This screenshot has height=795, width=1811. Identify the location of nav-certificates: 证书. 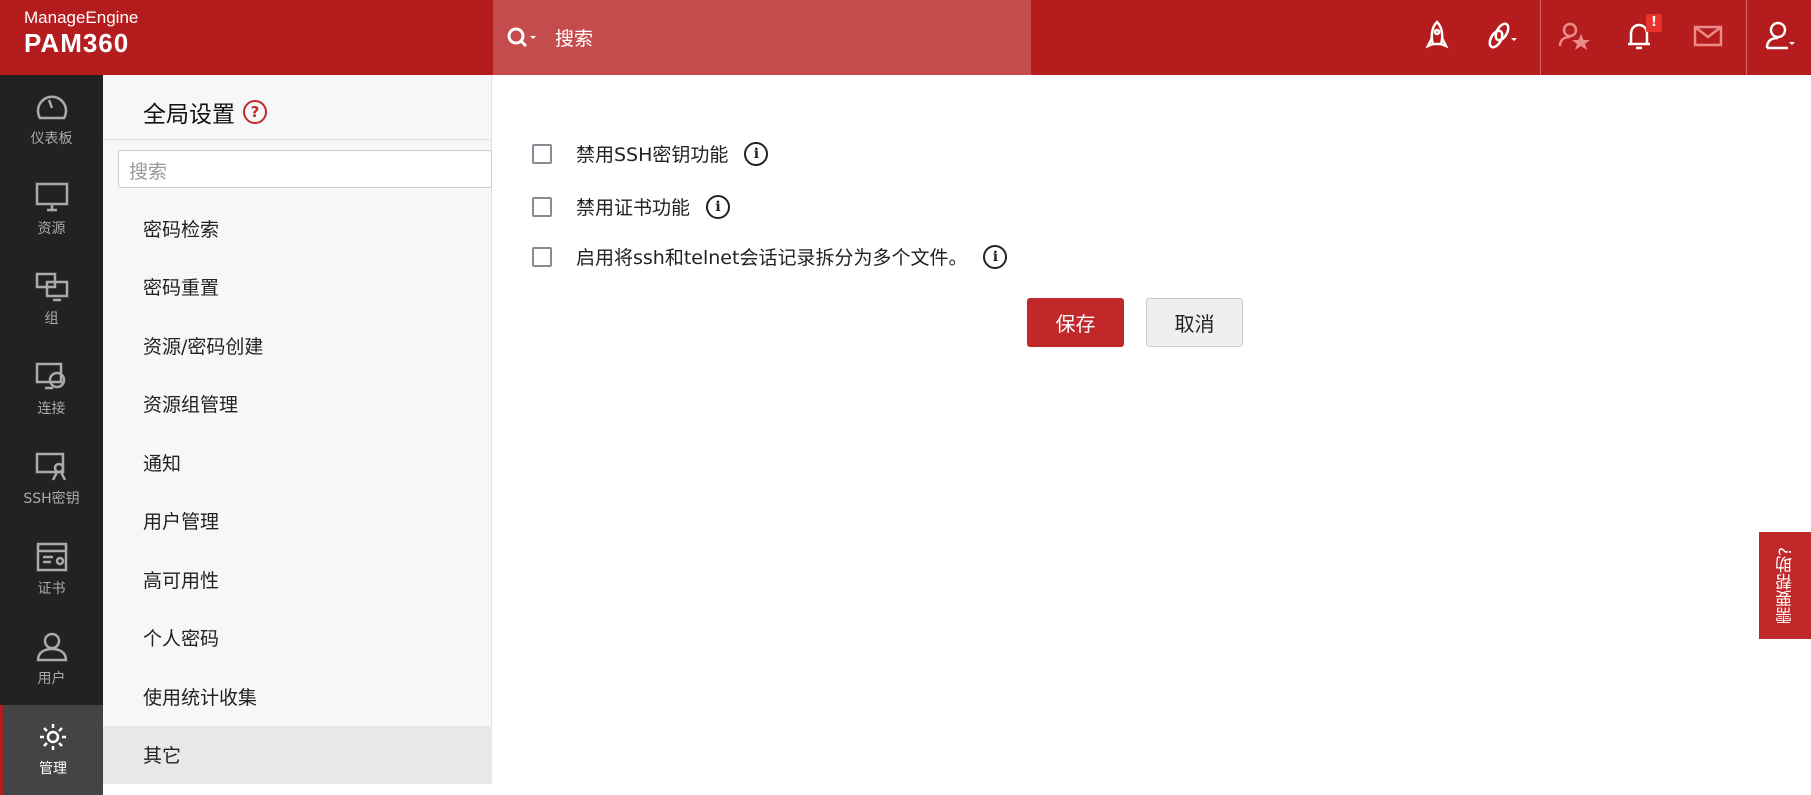
(51, 570).